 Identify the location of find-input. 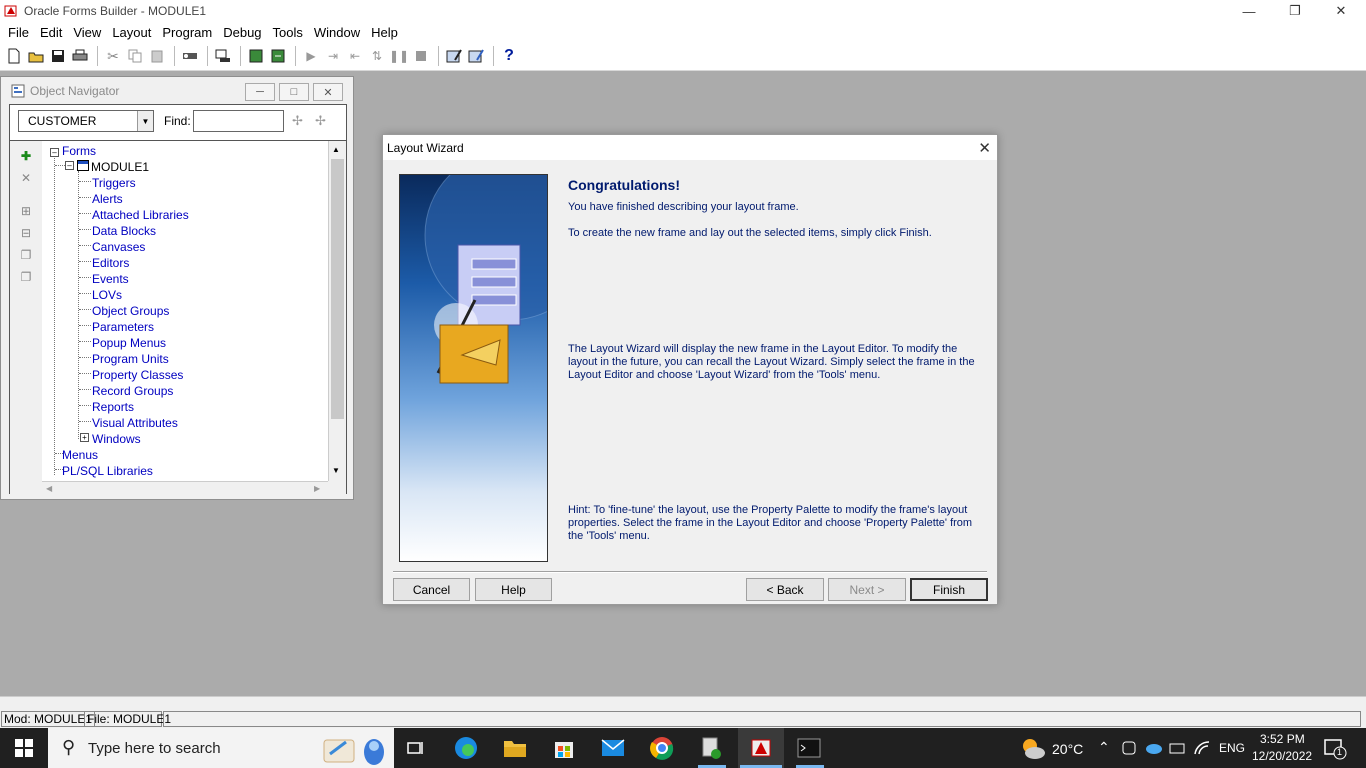
(238, 121).